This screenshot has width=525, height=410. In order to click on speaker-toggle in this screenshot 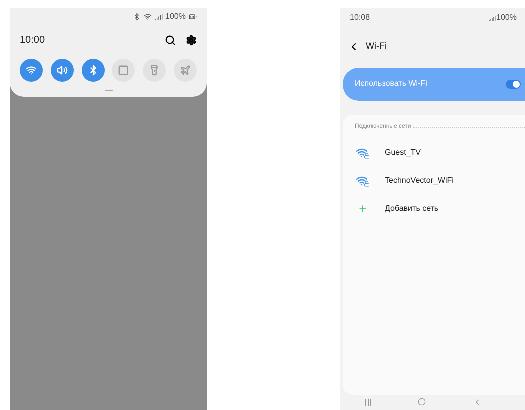, I will do `click(62, 70)`.